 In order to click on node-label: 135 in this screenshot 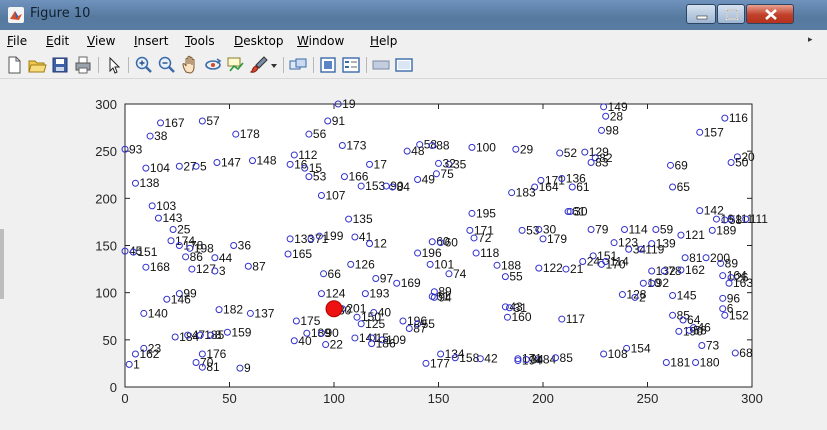, I will do `click(363, 219)`.